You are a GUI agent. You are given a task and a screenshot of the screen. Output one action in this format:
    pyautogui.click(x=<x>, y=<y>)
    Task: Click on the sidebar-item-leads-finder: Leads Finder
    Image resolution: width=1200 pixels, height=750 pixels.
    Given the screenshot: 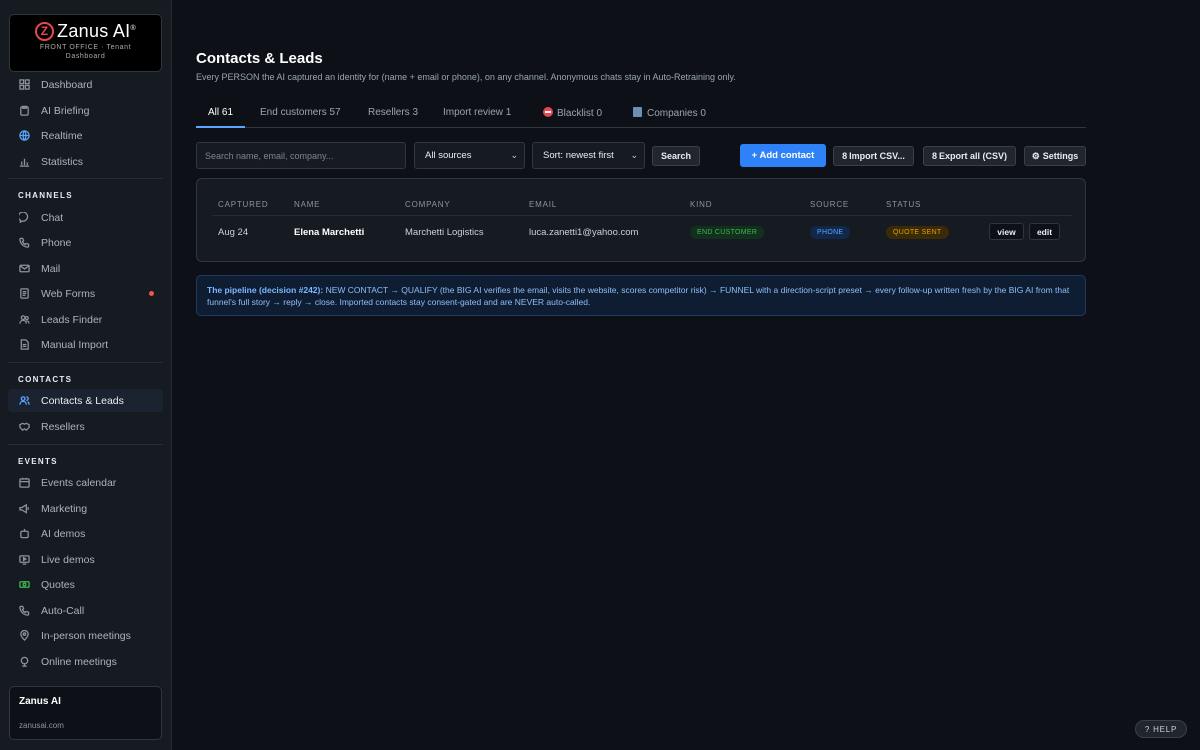 What is the action you would take?
    pyautogui.click(x=85, y=319)
    